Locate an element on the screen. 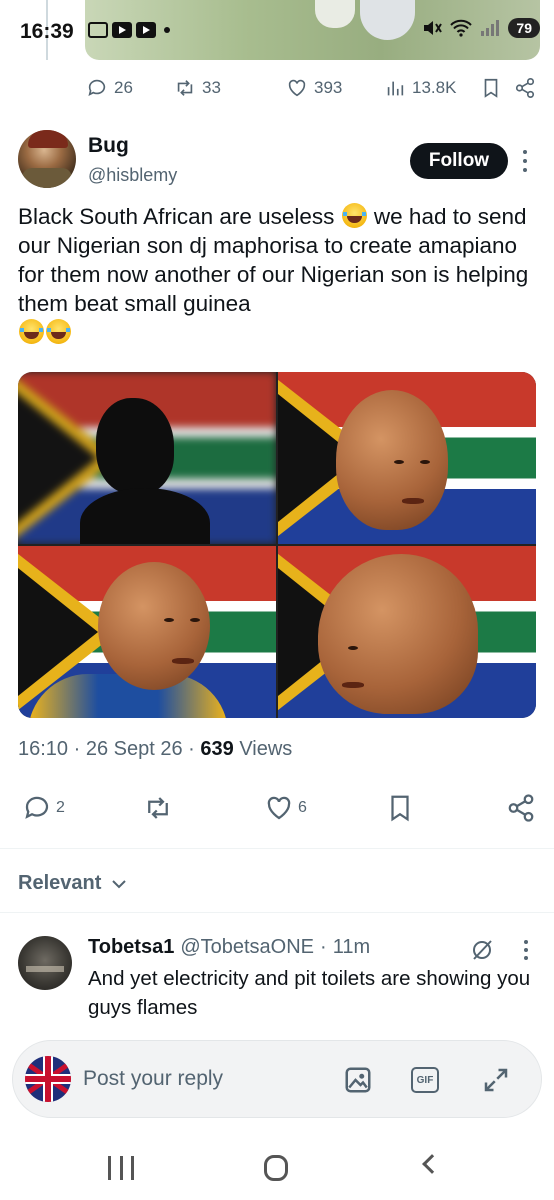 Image resolution: width=554 pixels, height=1200 pixels. mute-icon is located at coordinates (433, 28).